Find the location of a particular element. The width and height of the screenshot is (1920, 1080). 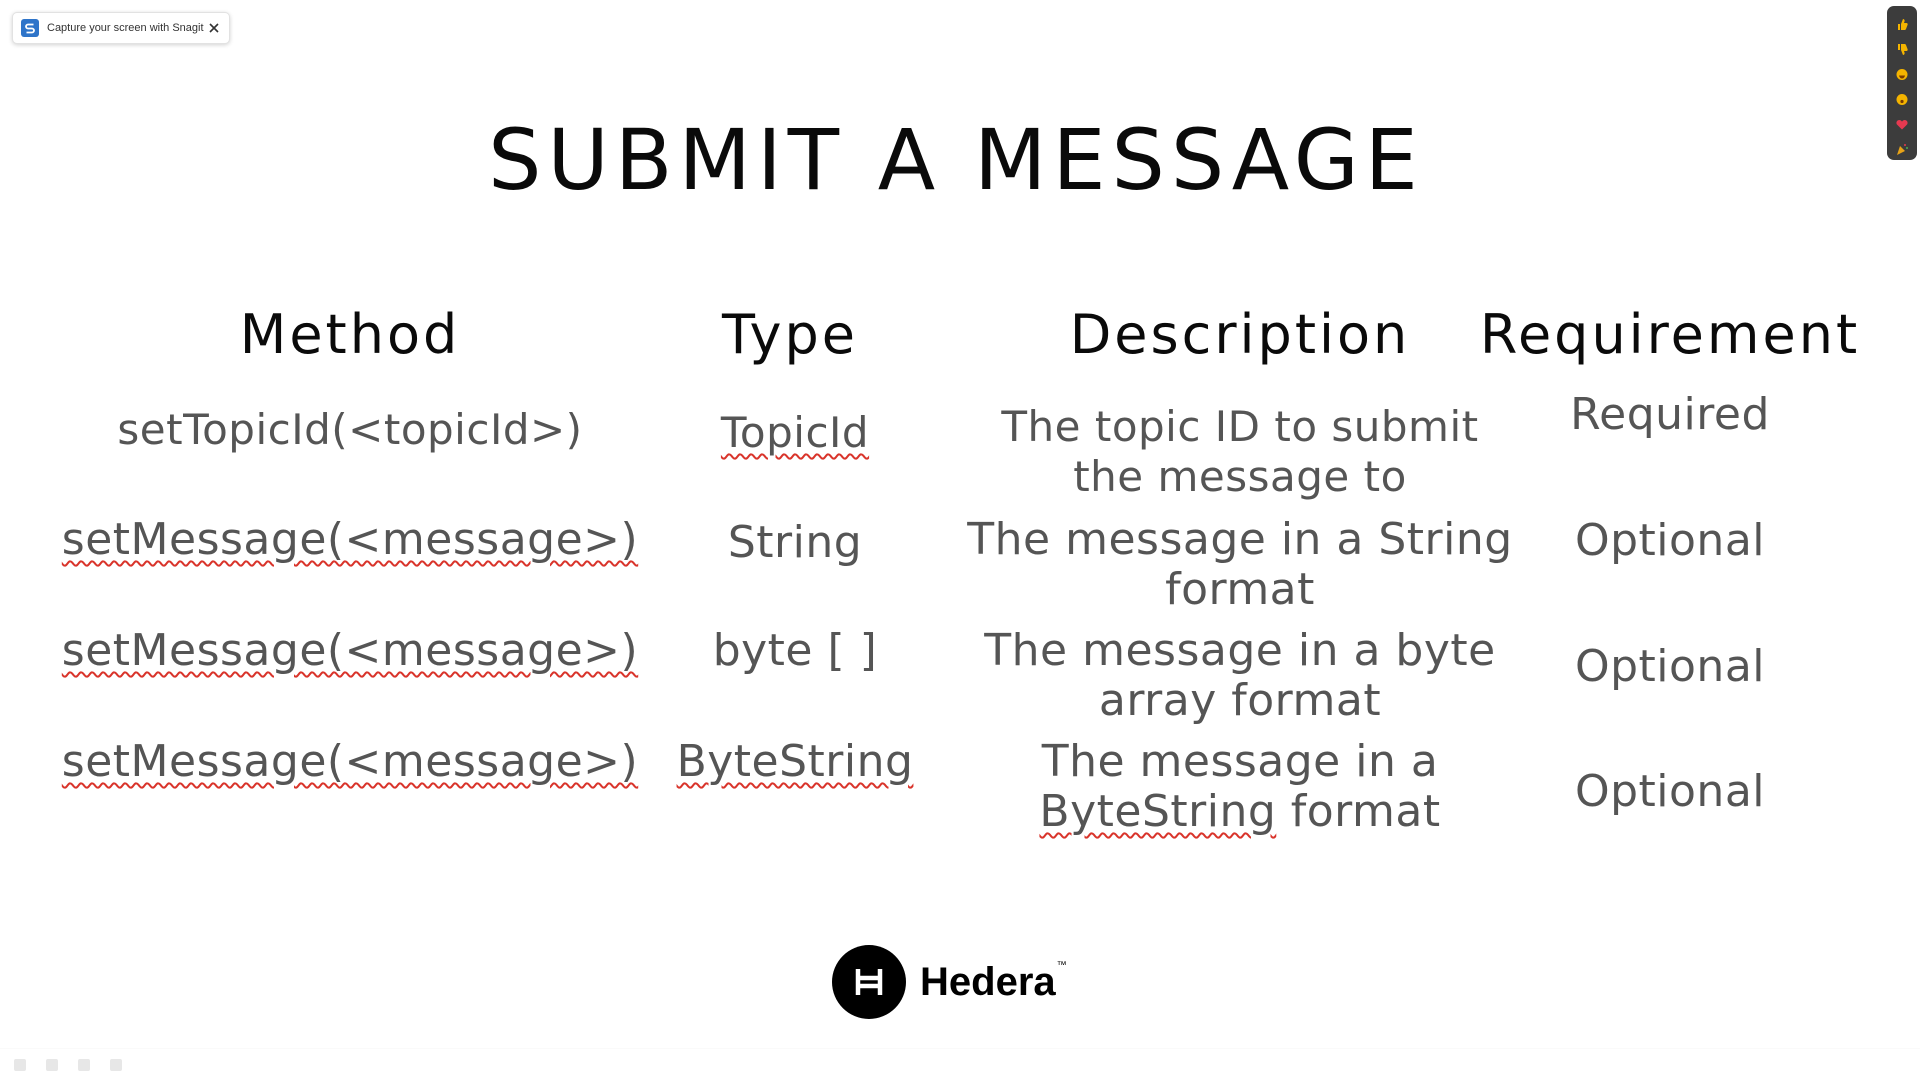

row1-description-line2: the message to is located at coordinates (1240, 476).